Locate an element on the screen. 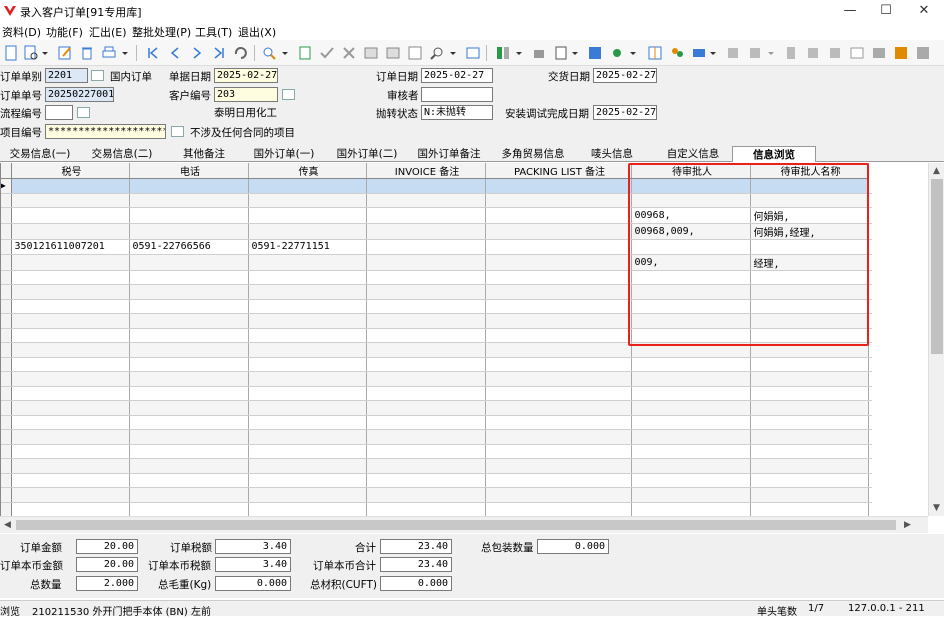  table-cell: 何娟娟, is located at coordinates (809, 215).